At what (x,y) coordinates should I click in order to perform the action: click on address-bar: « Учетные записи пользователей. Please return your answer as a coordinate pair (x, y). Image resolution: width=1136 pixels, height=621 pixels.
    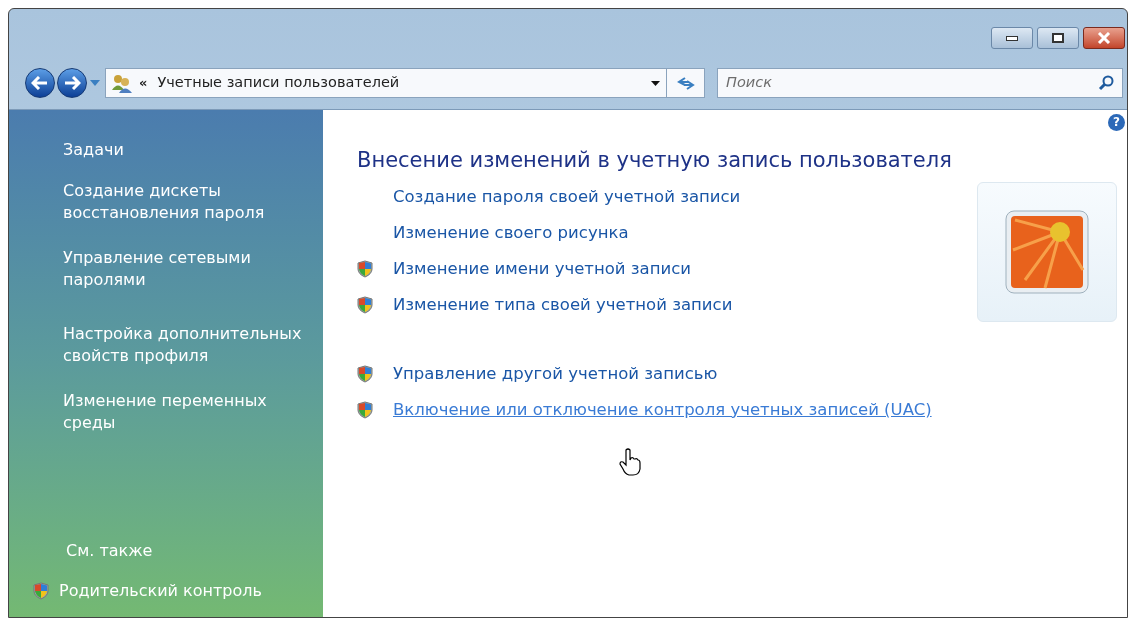
    Looking at the image, I should click on (405, 83).